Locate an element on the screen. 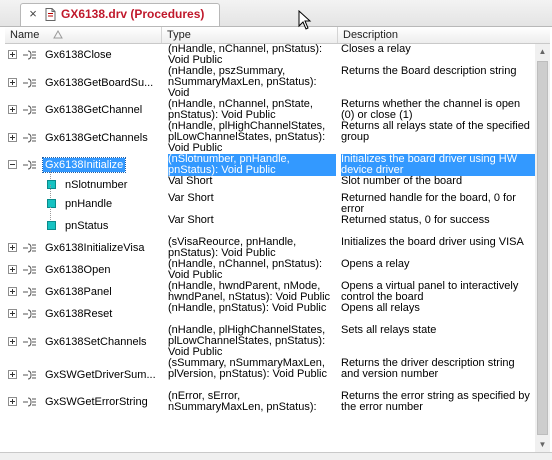 Image resolution: width=552 pixels, height=460 pixels. procedure-name: Gx6138GetChannel is located at coordinates (94, 110).